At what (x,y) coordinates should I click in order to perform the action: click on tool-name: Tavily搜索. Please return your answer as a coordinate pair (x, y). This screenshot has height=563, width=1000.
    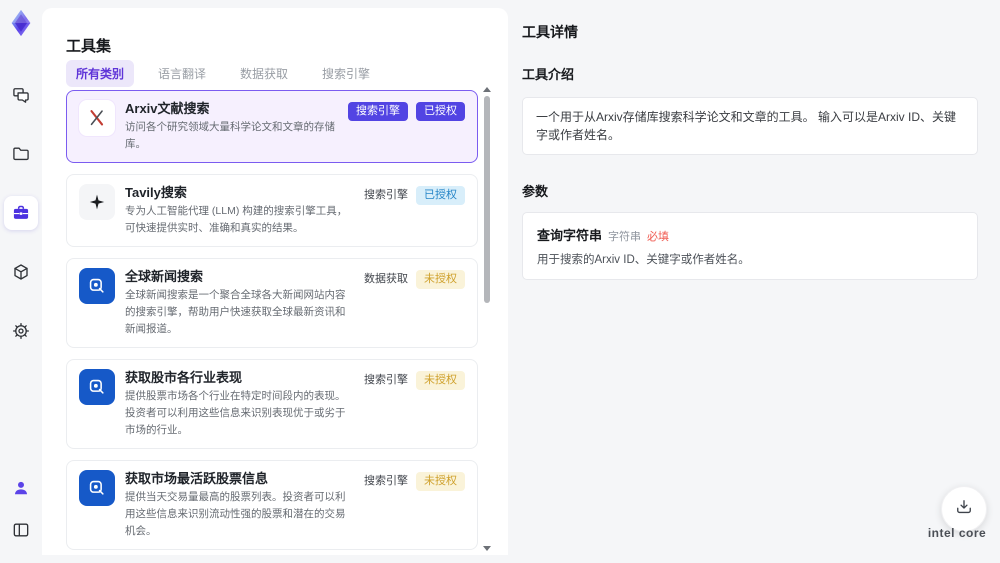
    Looking at the image, I should click on (156, 192).